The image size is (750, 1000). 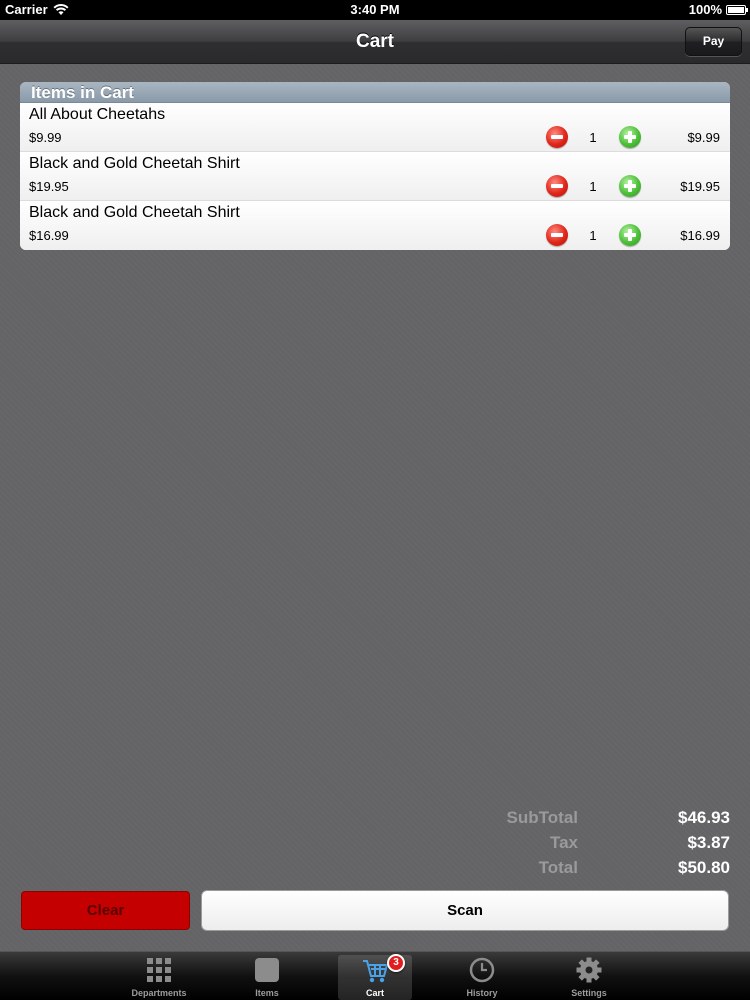 What do you see at coordinates (713, 41) in the screenshot?
I see `pay-button: Pay` at bounding box center [713, 41].